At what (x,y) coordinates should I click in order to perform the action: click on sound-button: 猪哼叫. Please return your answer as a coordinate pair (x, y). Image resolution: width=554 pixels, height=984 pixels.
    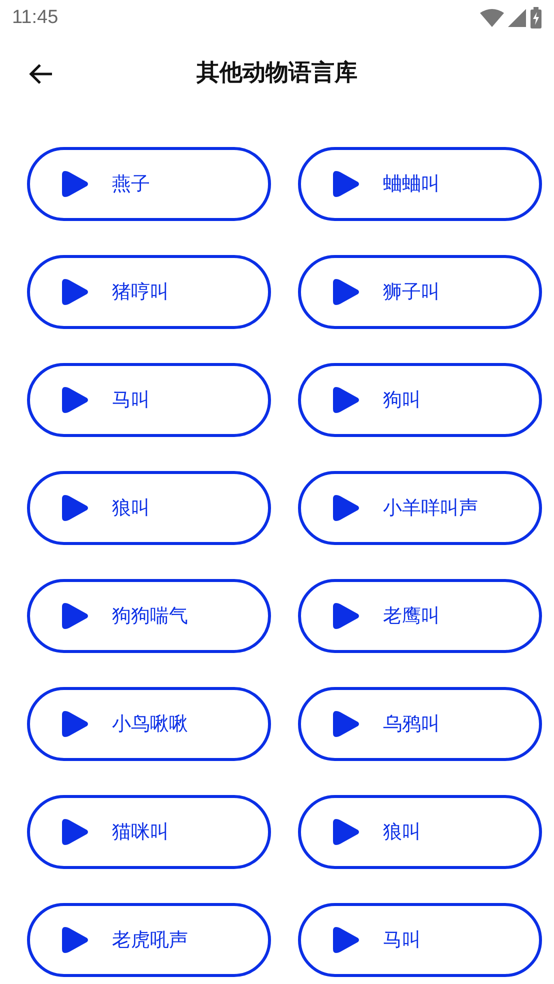
    Looking at the image, I should click on (149, 292).